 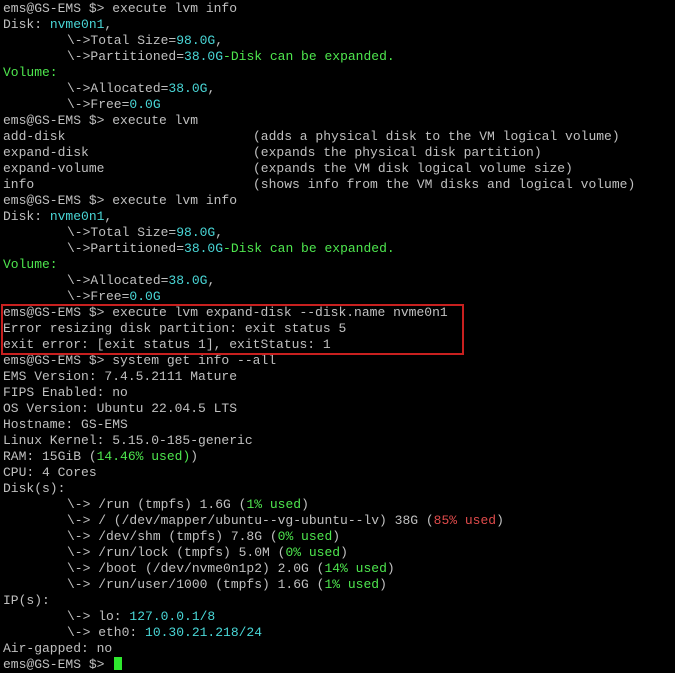 I want to click on cpu-line: CPU: 4 Cores, so click(x=50, y=472).